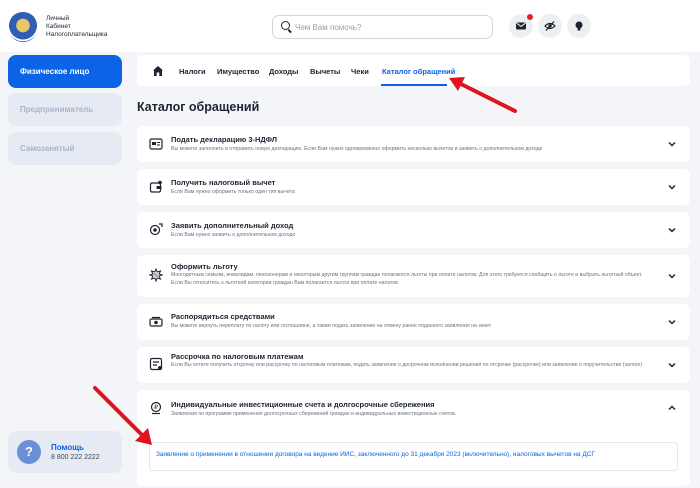 The height and width of the screenshot is (488, 700). Describe the element at coordinates (47, 148) in the screenshot. I see `sidebar-item-label: Самозанятый` at that location.